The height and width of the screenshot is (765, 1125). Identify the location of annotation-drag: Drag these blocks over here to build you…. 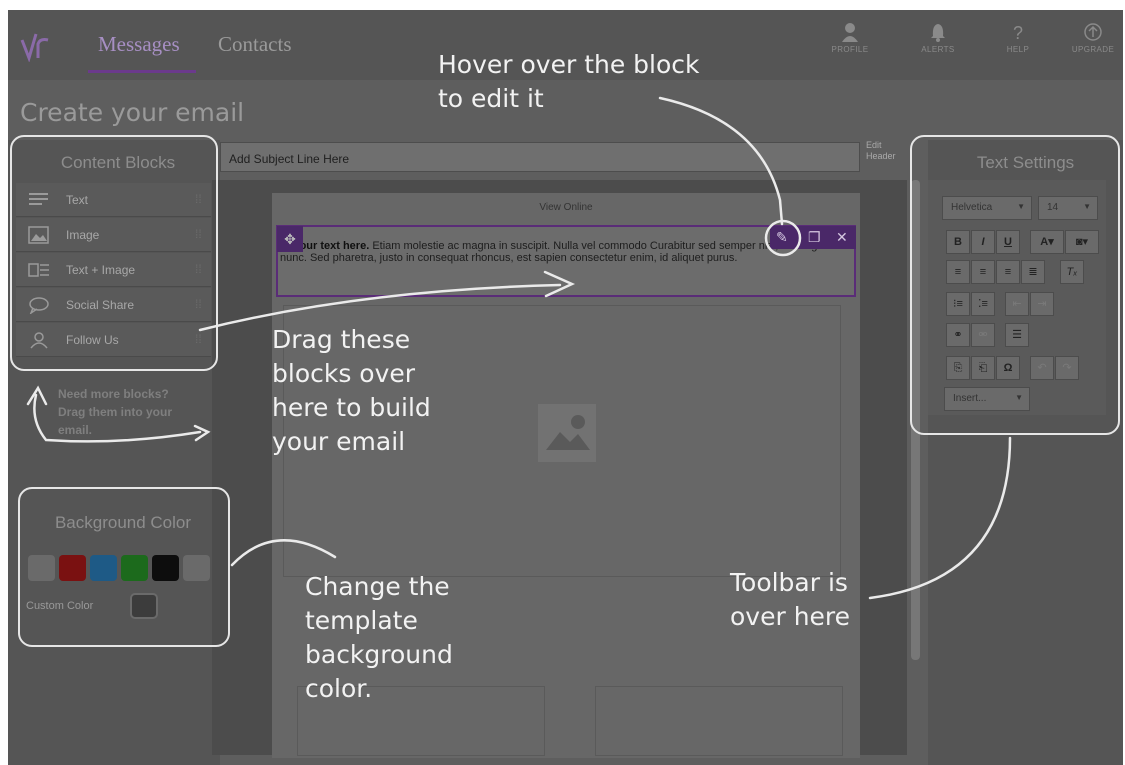
(351, 390).